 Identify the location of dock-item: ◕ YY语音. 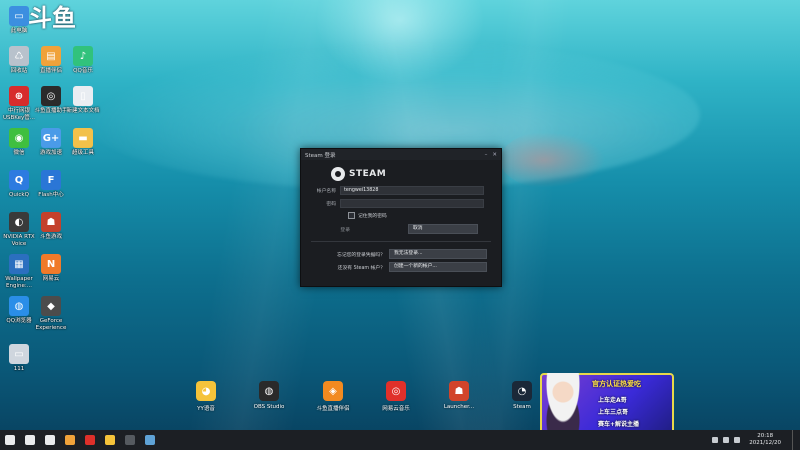
(206, 396).